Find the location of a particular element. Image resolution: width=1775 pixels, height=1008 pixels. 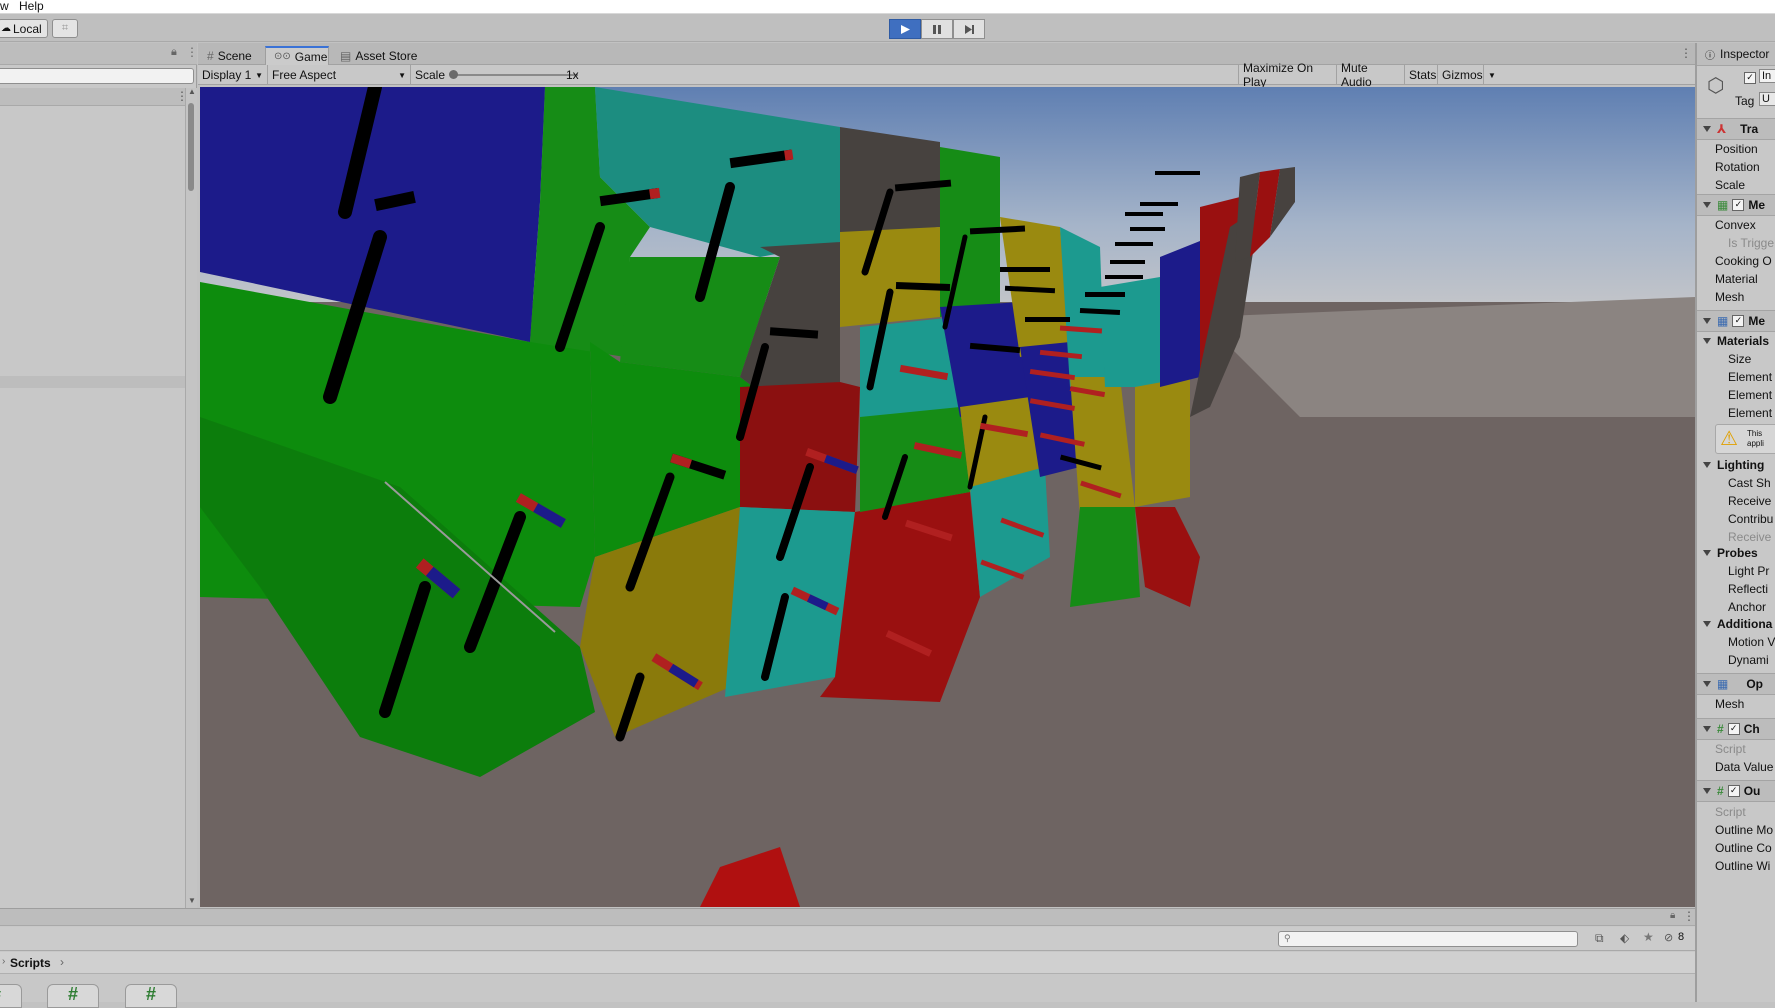

tab-scene-label: Scene is located at coordinates (234, 55).